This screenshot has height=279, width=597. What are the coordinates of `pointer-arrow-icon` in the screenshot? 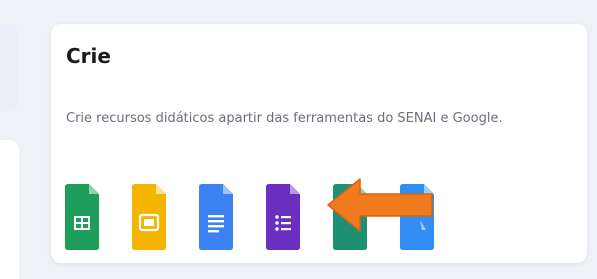 It's located at (380, 205).